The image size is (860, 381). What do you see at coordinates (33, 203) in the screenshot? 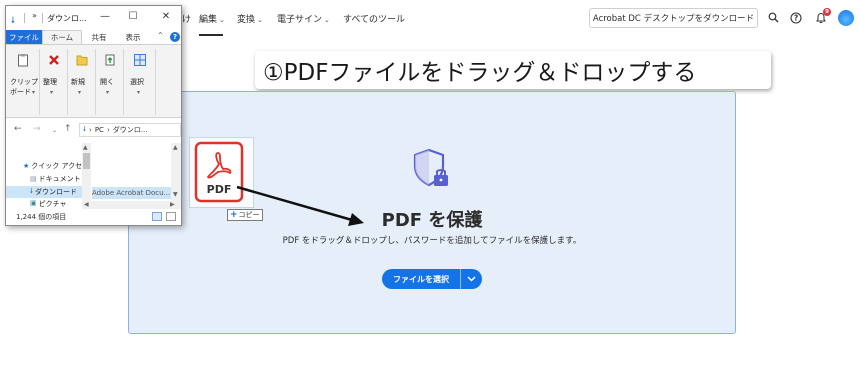
I see `picture-icon: ▣` at bounding box center [33, 203].